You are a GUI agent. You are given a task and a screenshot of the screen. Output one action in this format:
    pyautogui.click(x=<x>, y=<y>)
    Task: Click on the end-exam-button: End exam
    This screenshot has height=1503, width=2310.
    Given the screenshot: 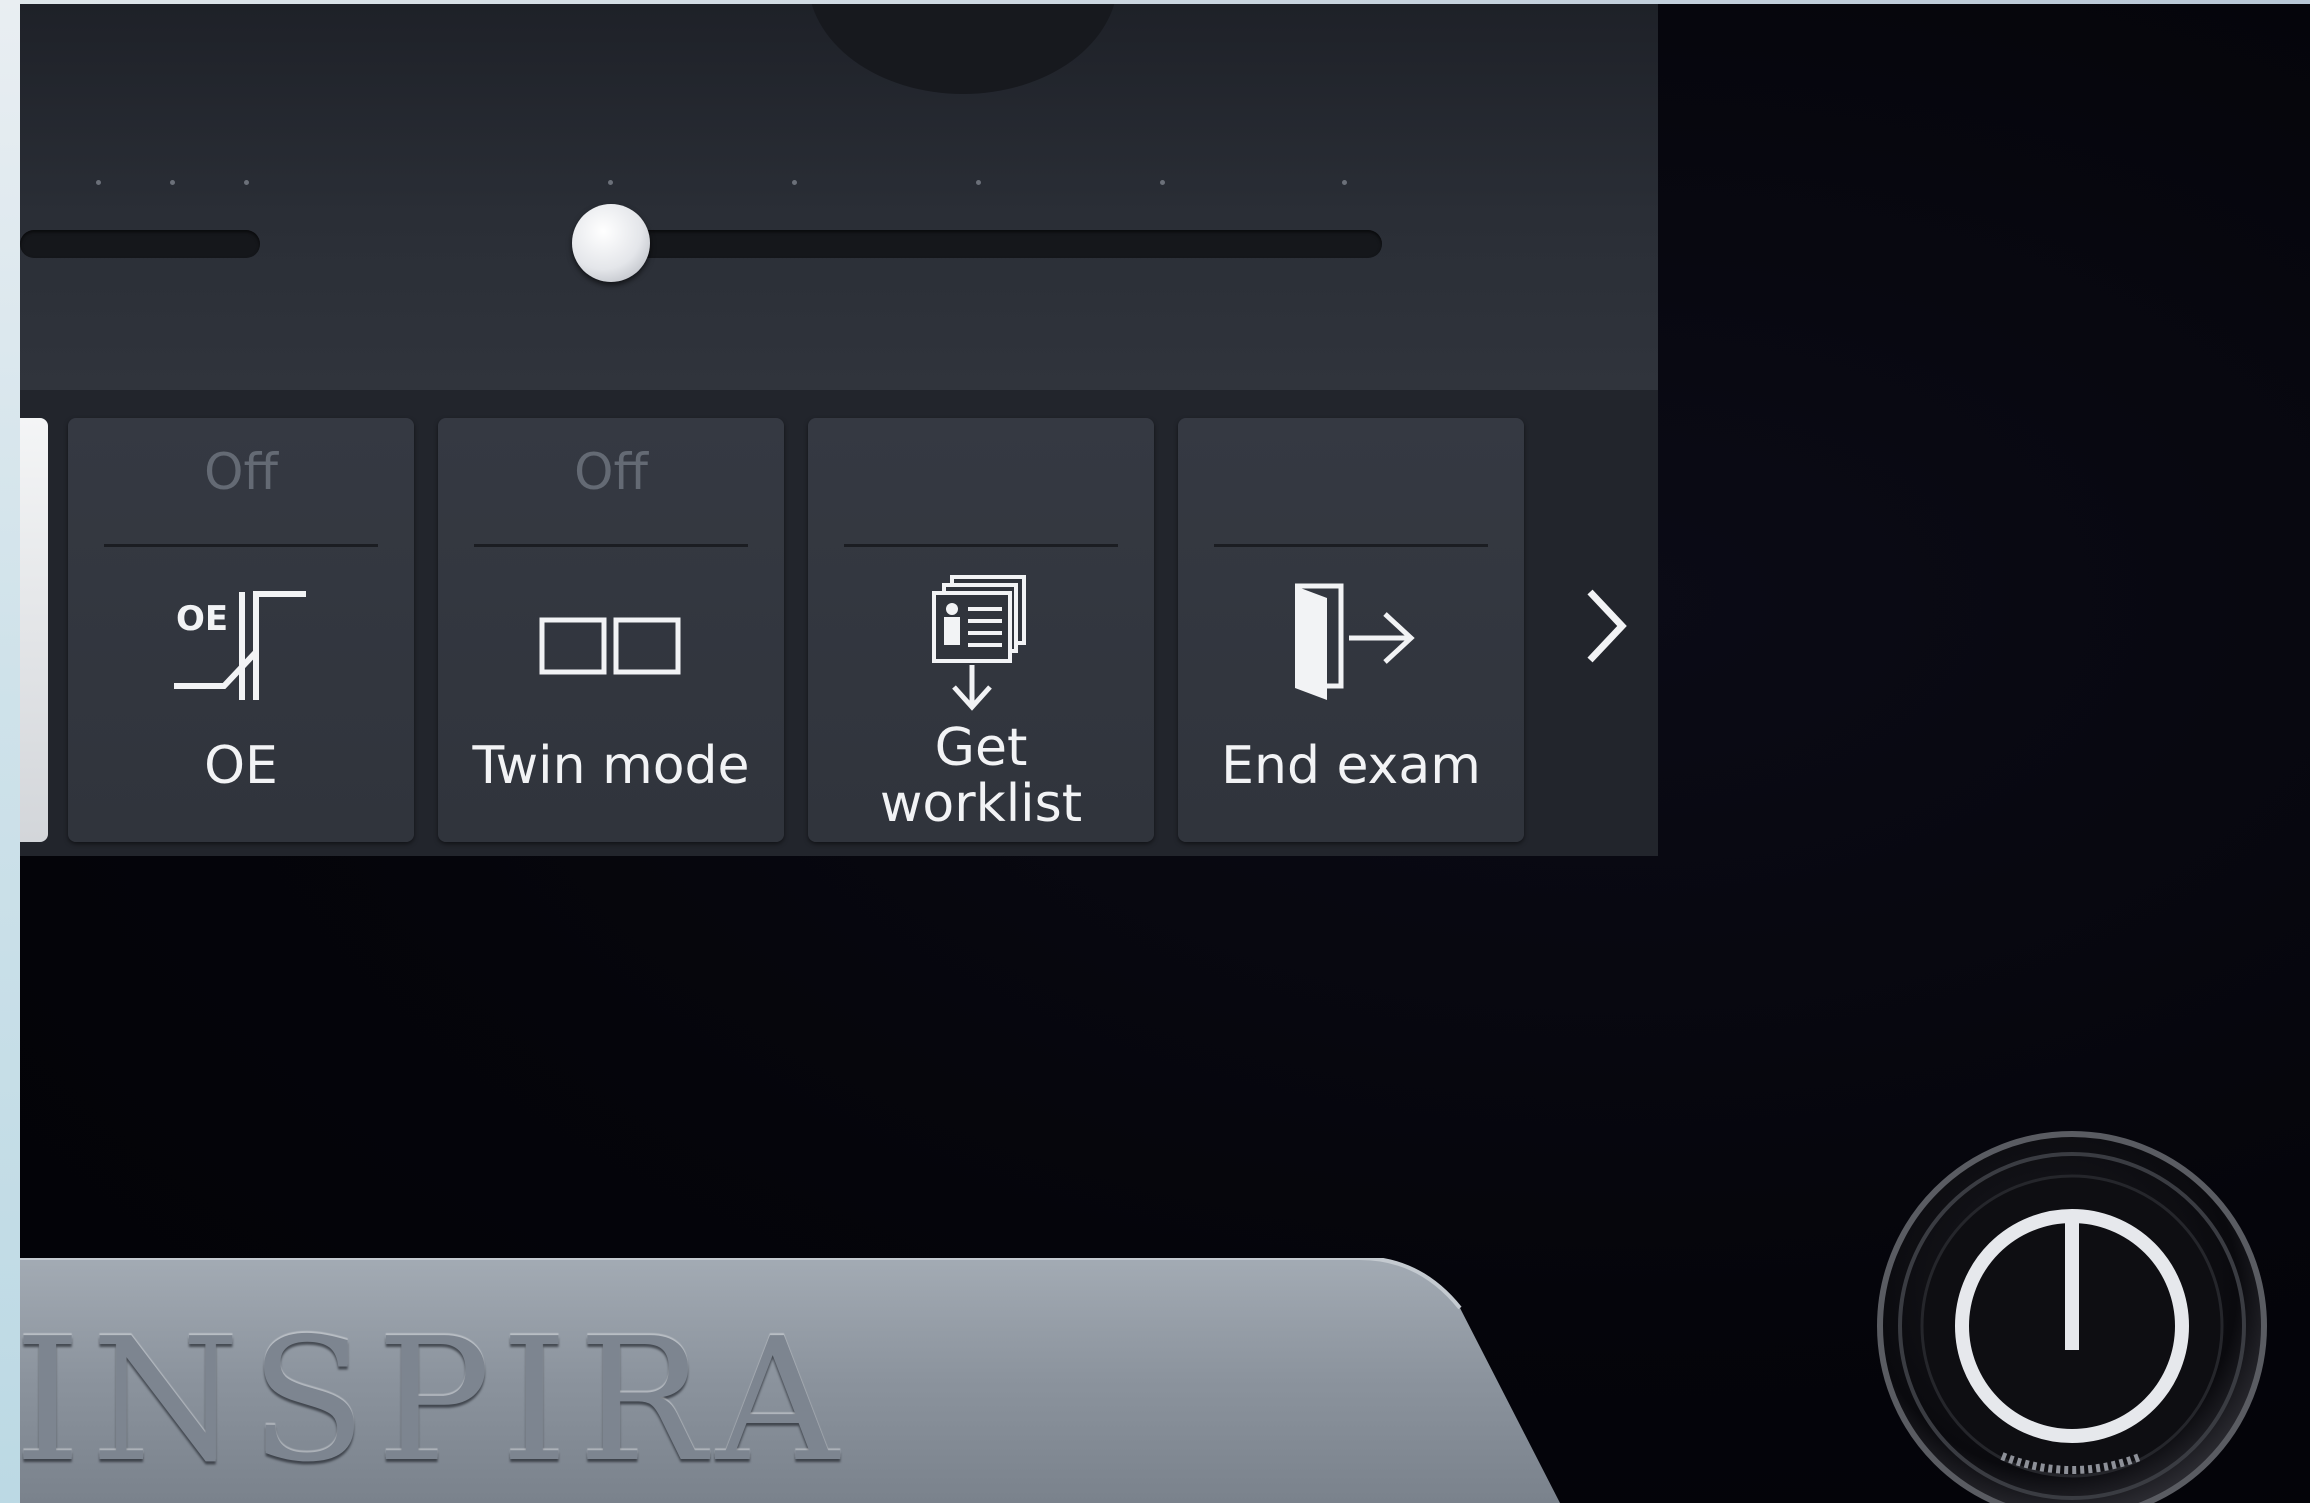 What is the action you would take?
    pyautogui.click(x=1351, y=630)
    